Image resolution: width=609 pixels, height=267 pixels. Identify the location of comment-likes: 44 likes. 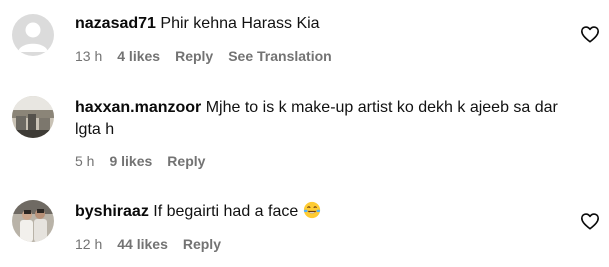
(142, 244).